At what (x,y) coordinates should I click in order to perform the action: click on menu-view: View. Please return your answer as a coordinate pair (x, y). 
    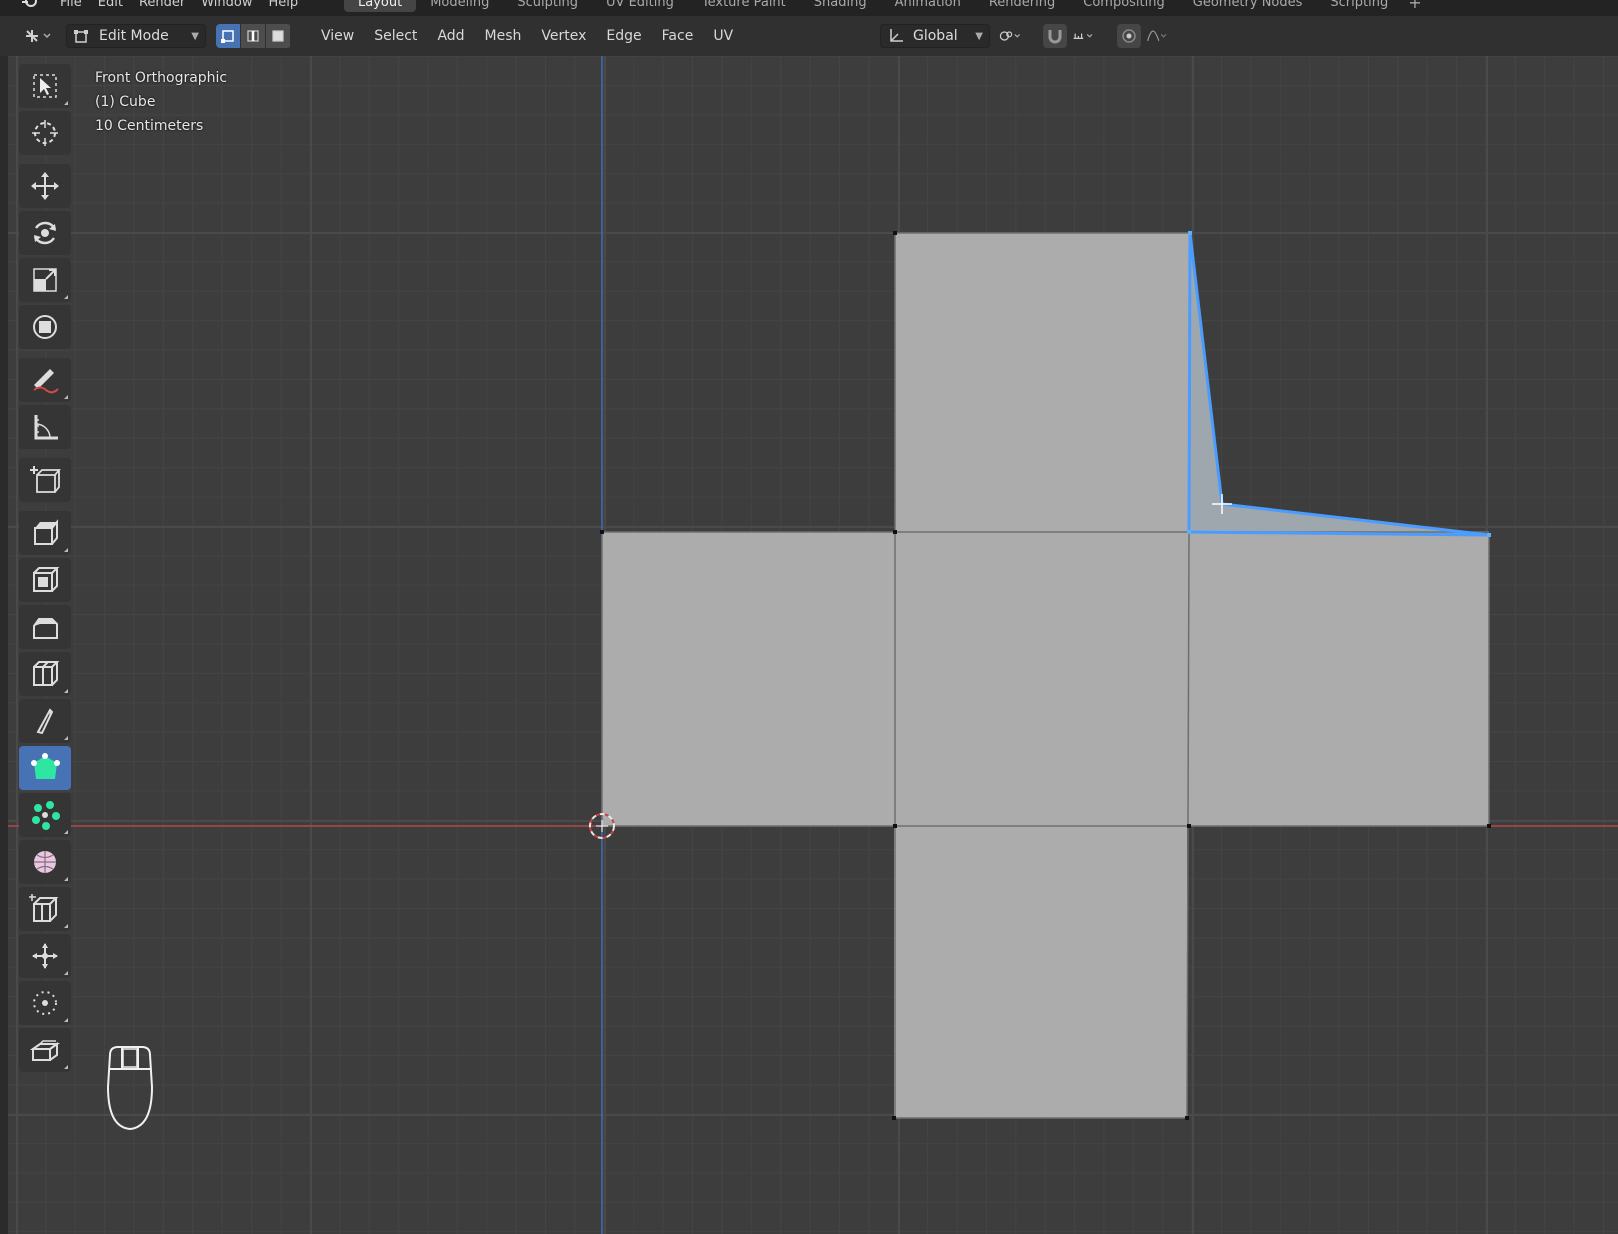
    Looking at the image, I should click on (337, 36).